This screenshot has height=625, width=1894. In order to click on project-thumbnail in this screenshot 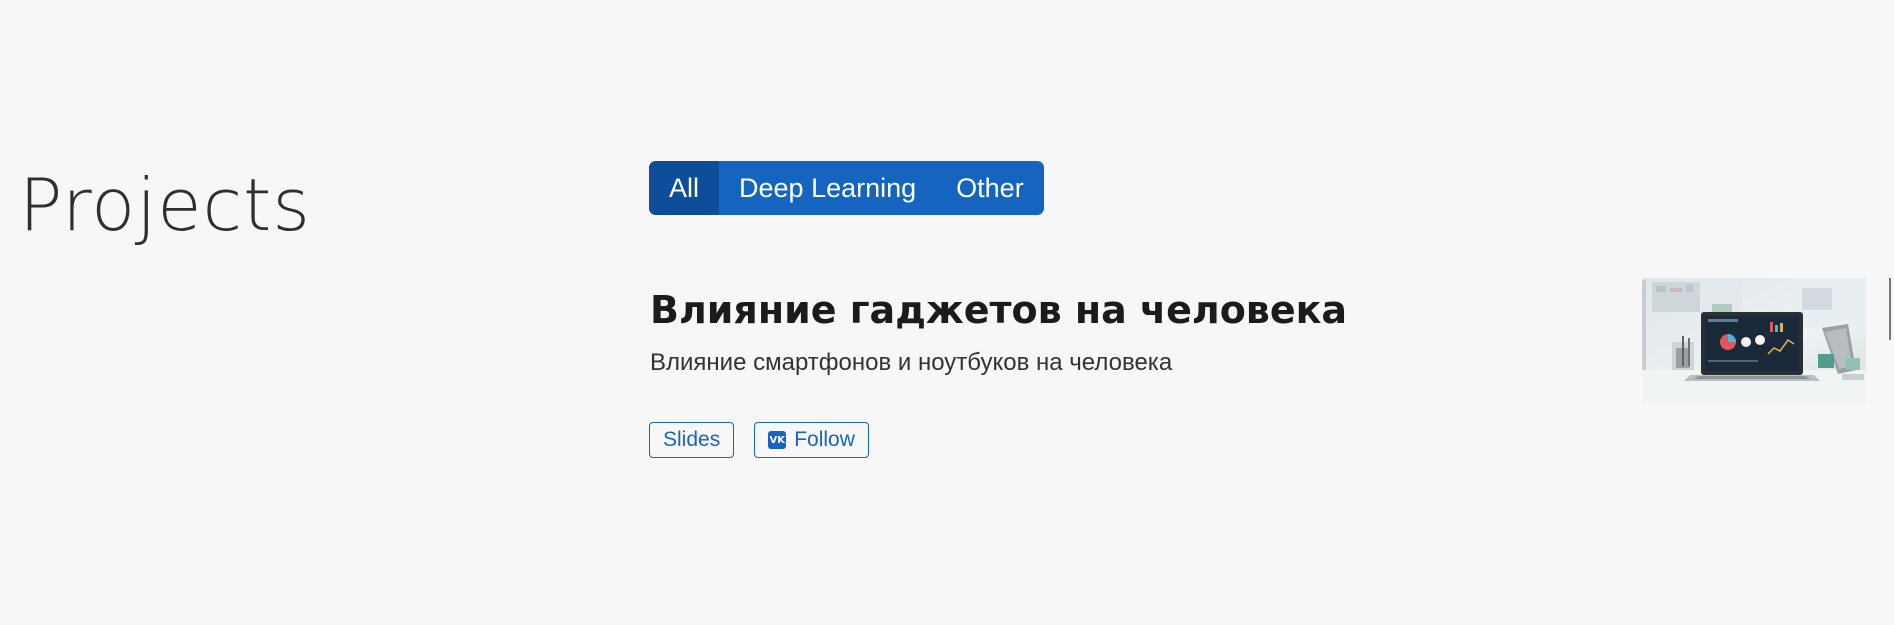, I will do `click(1754, 340)`.